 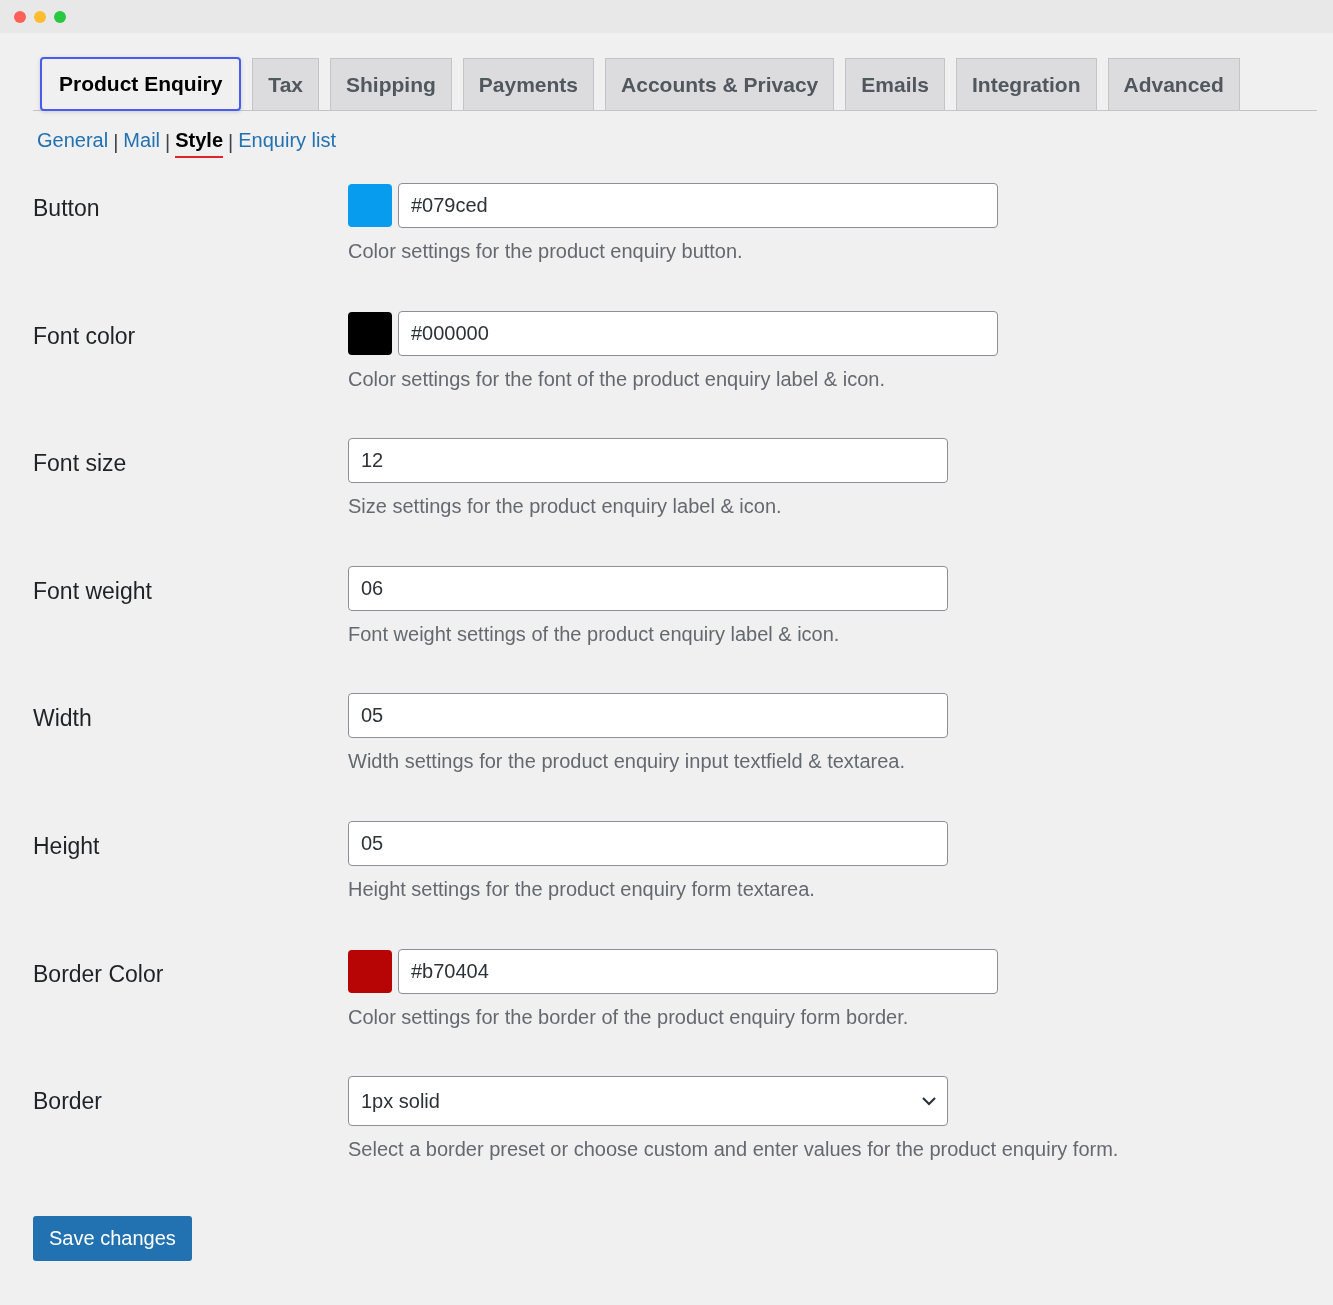 I want to click on tab: Advanced, so click(x=1173, y=84).